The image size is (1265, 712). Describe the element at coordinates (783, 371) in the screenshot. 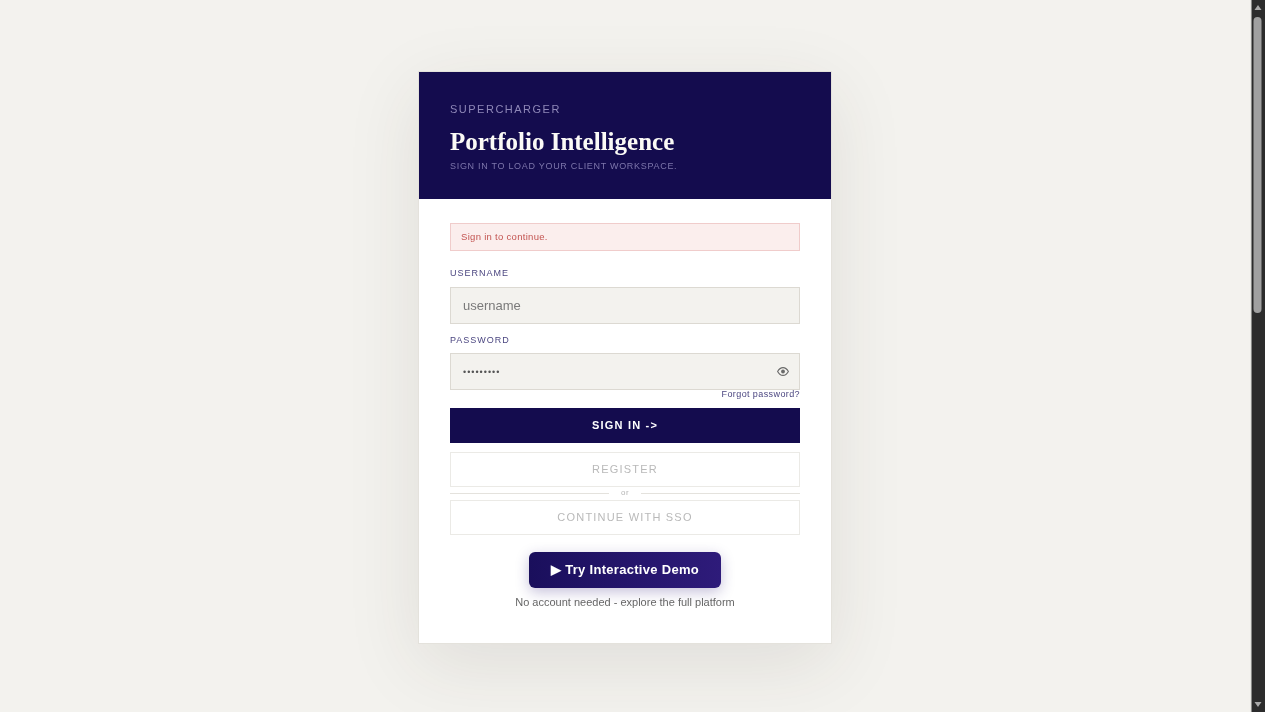

I see `eye-icon` at that location.